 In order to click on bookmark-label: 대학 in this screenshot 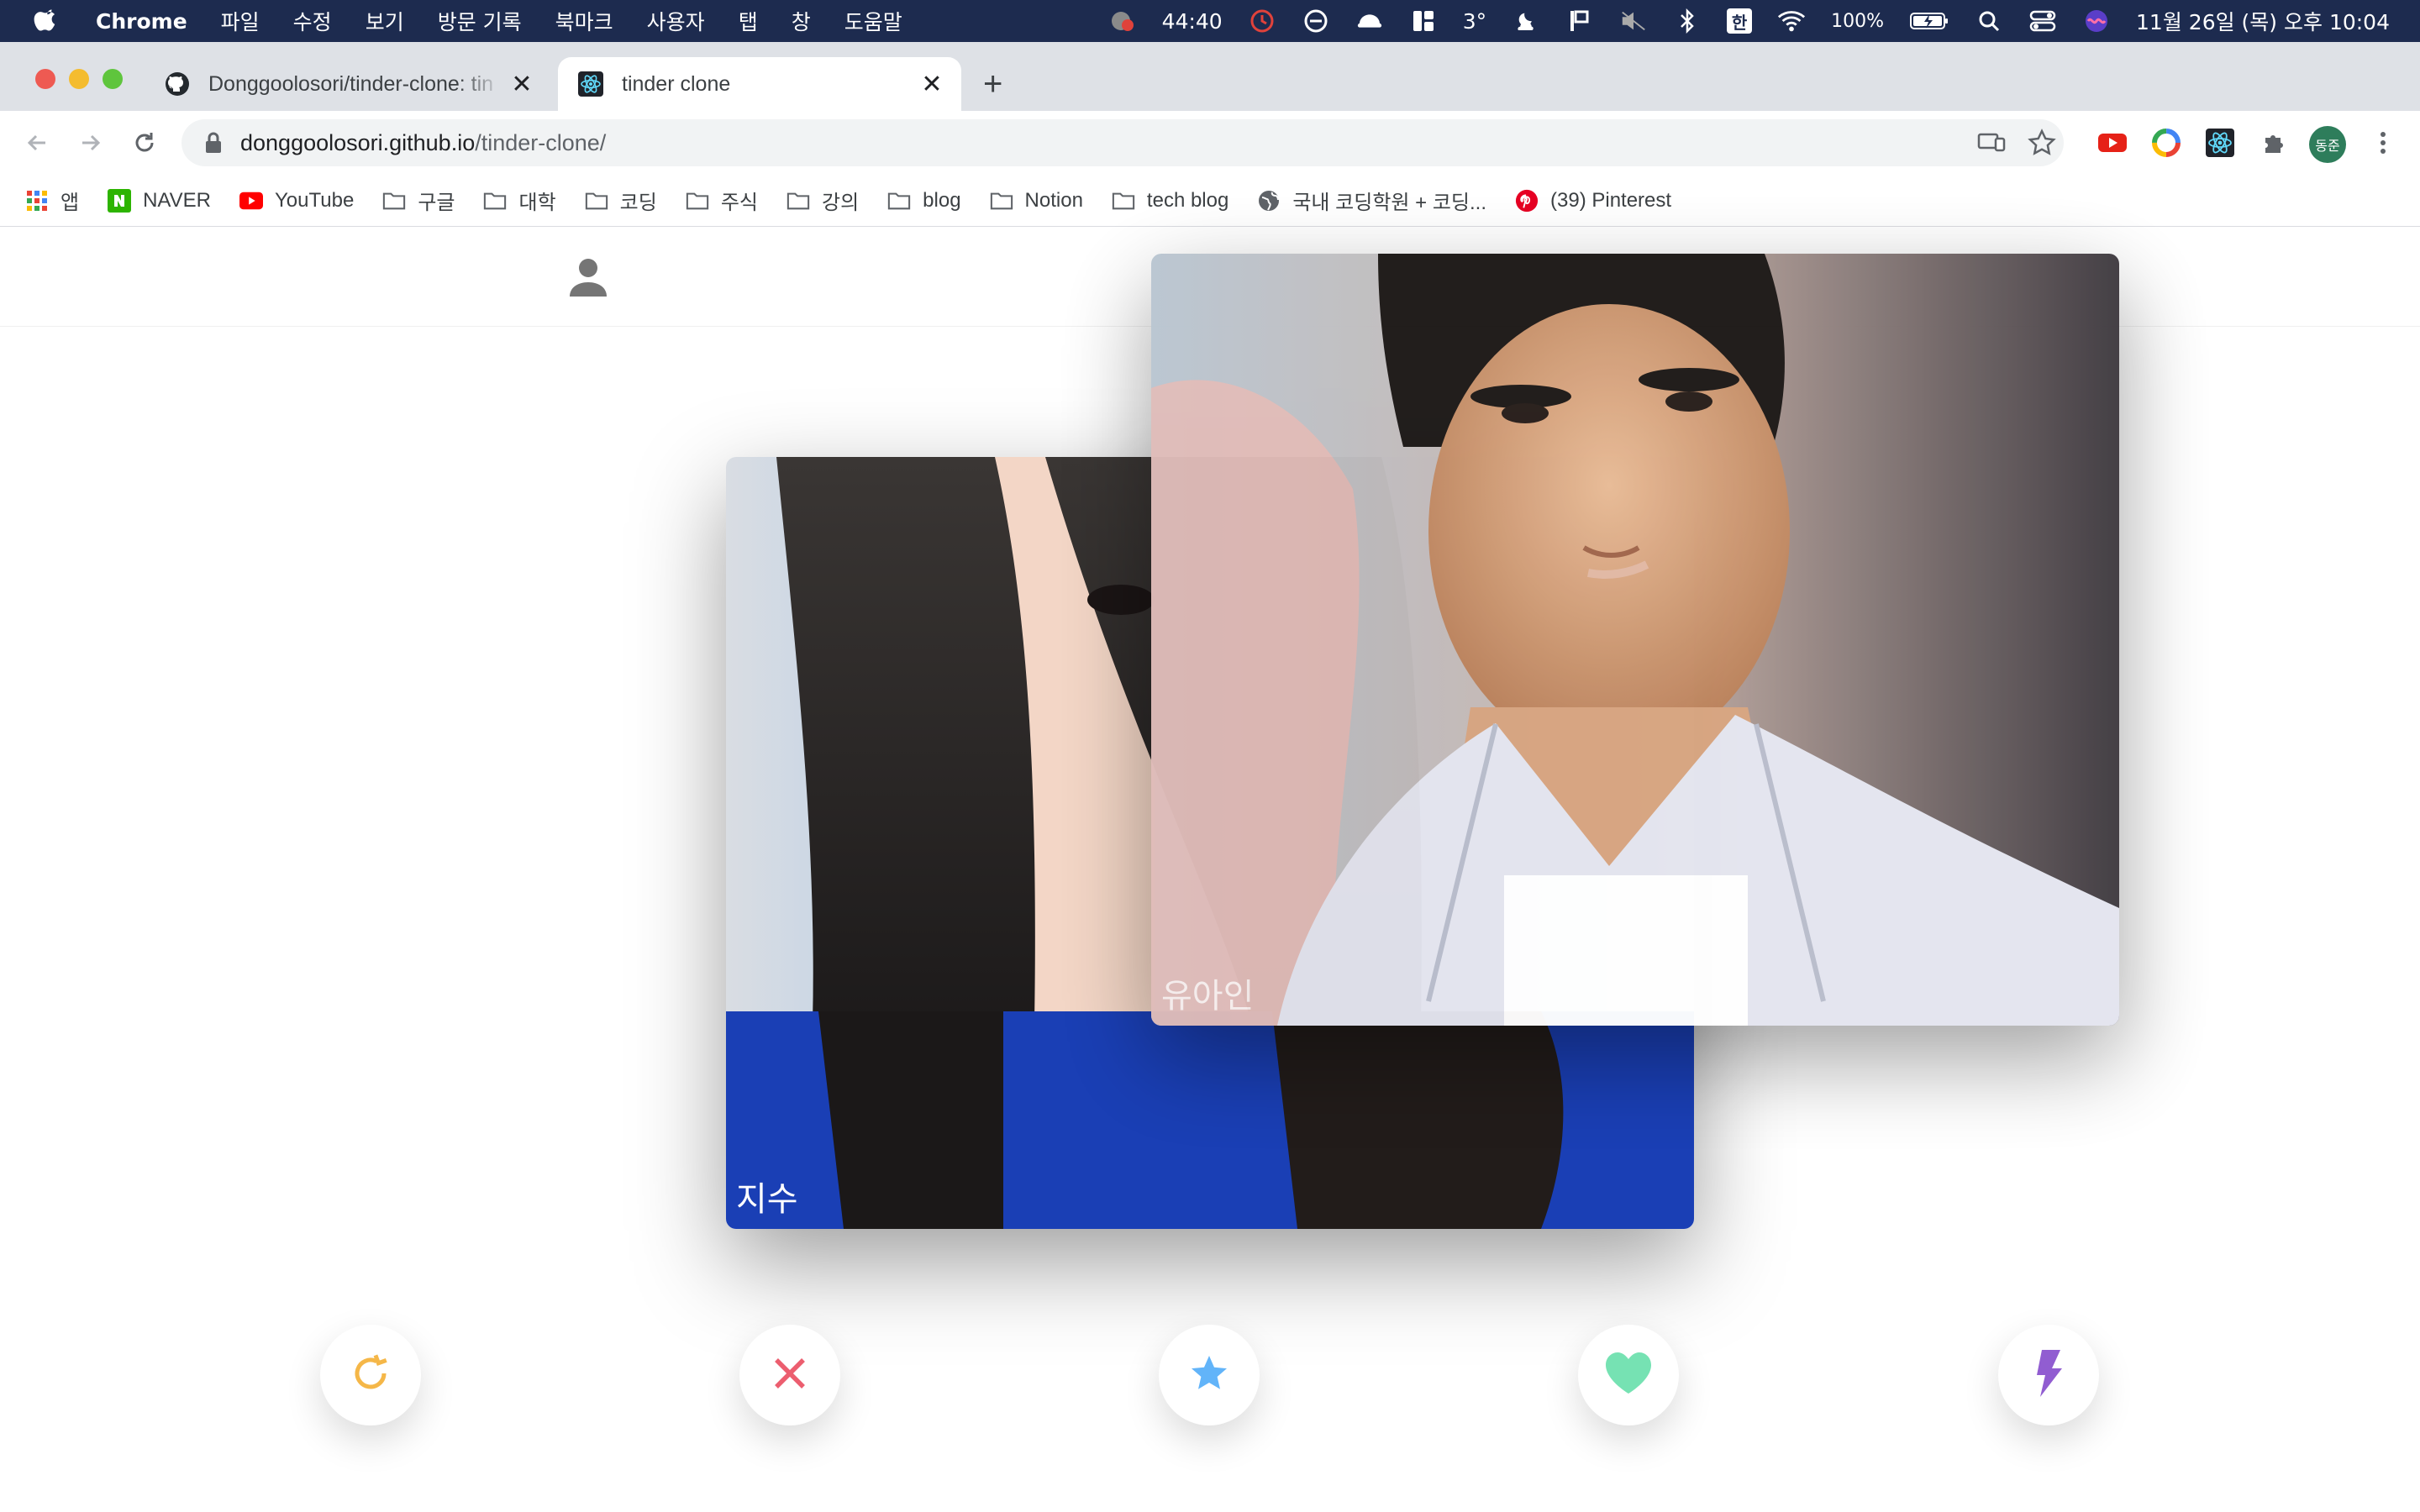, I will do `click(537, 203)`.